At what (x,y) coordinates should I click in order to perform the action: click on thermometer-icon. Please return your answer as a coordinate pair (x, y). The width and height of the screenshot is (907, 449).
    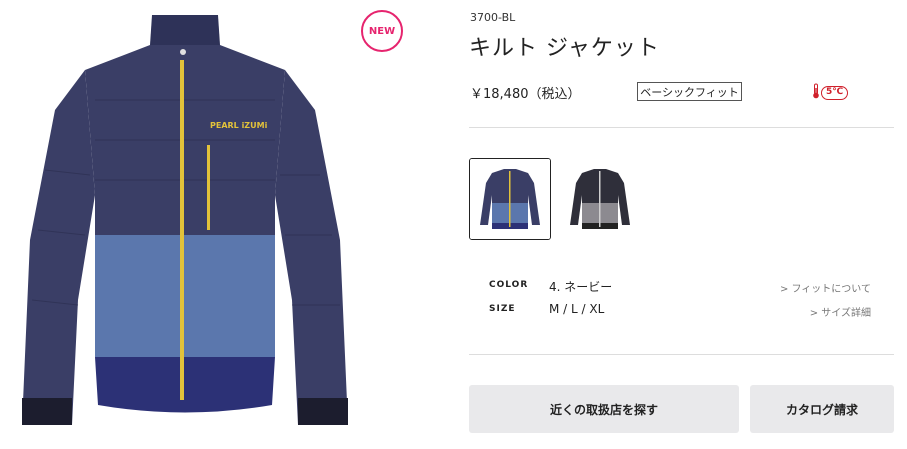
    Looking at the image, I should click on (816, 93).